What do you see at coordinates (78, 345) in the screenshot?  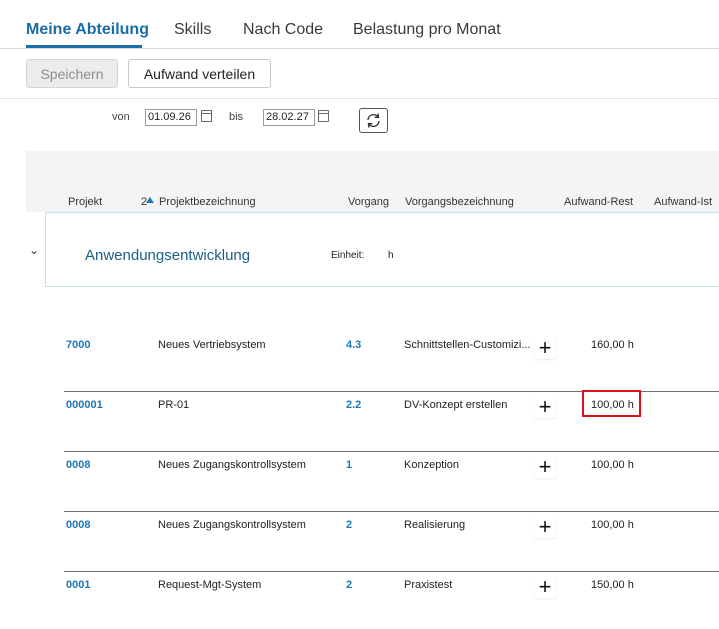 I see `projekt-link: 7000` at bounding box center [78, 345].